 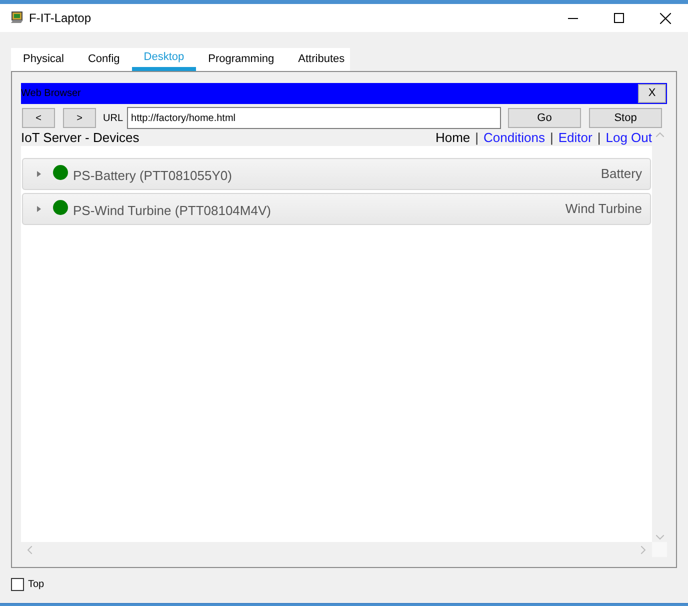 I want to click on close-icon, so click(x=665, y=18).